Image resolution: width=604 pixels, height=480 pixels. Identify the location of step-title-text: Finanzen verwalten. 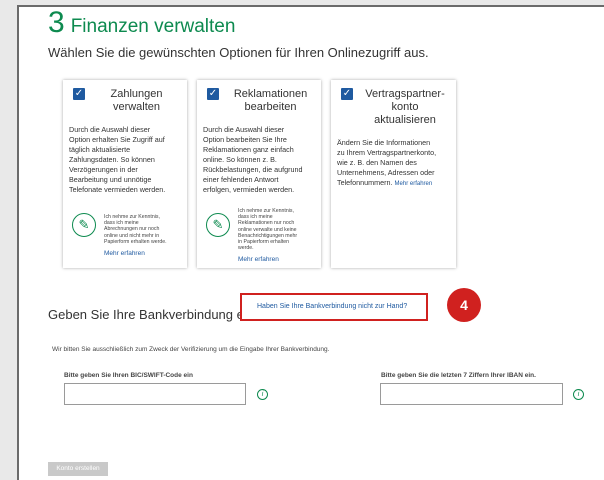
(153, 26).